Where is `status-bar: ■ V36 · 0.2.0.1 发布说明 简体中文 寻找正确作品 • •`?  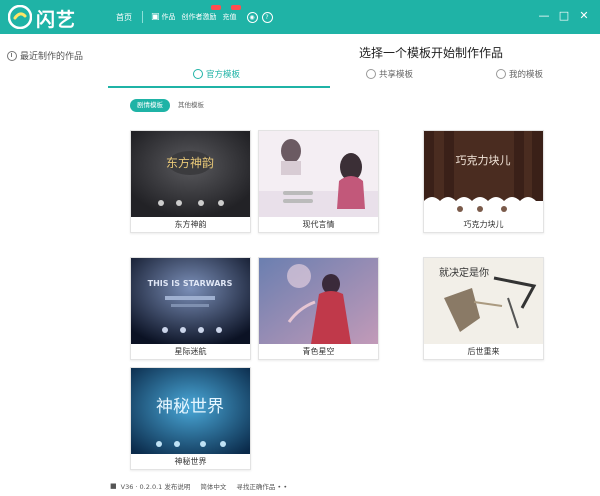 status-bar: ■ V36 · 0.2.0.1 发布说明 简体中文 寻找正确作品 • • is located at coordinates (203, 486).